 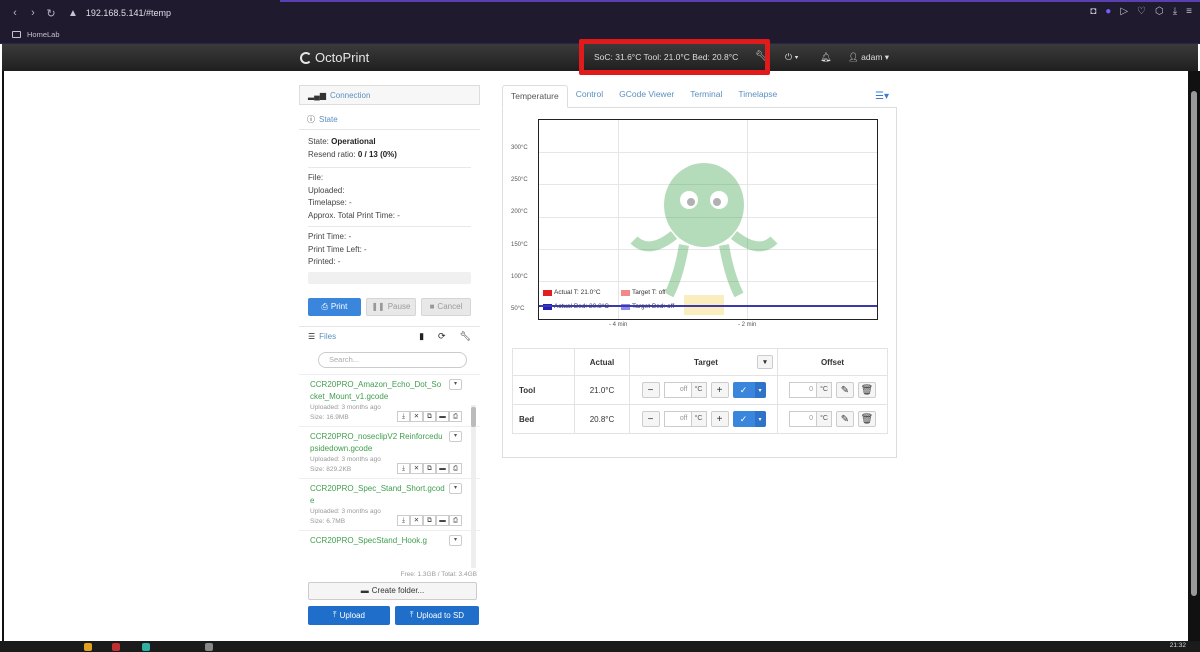 I want to click on cube-icon: ⬡, so click(x=1159, y=11).